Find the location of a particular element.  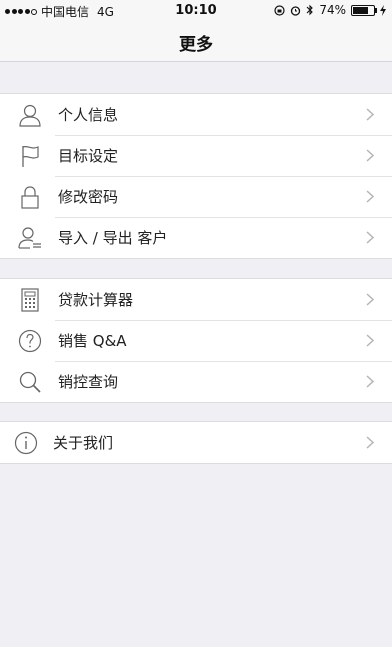

menu-item-label: 修改密码 is located at coordinates (88, 197).